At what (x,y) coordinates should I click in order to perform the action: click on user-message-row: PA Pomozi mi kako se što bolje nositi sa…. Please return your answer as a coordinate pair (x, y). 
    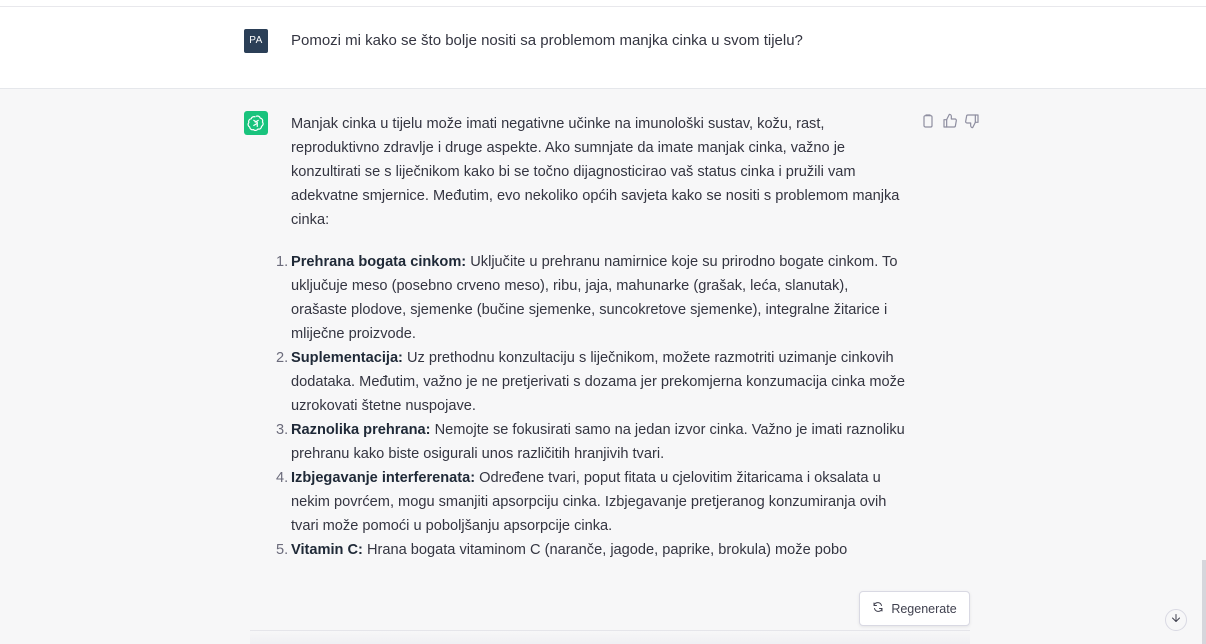
    Looking at the image, I should click on (603, 48).